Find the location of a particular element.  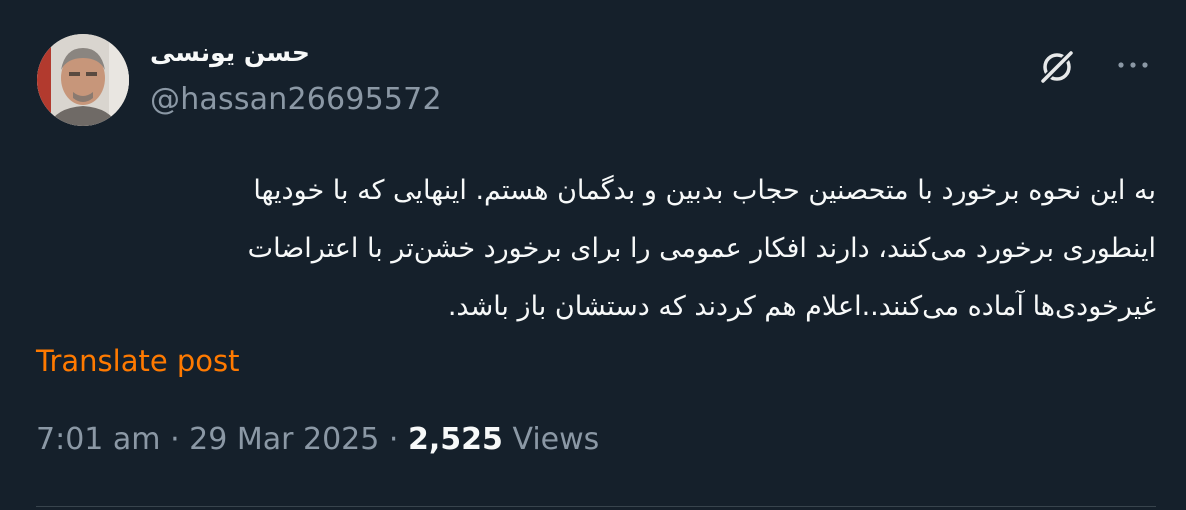

post-date: 29 Mar 2025 is located at coordinates (284, 439).